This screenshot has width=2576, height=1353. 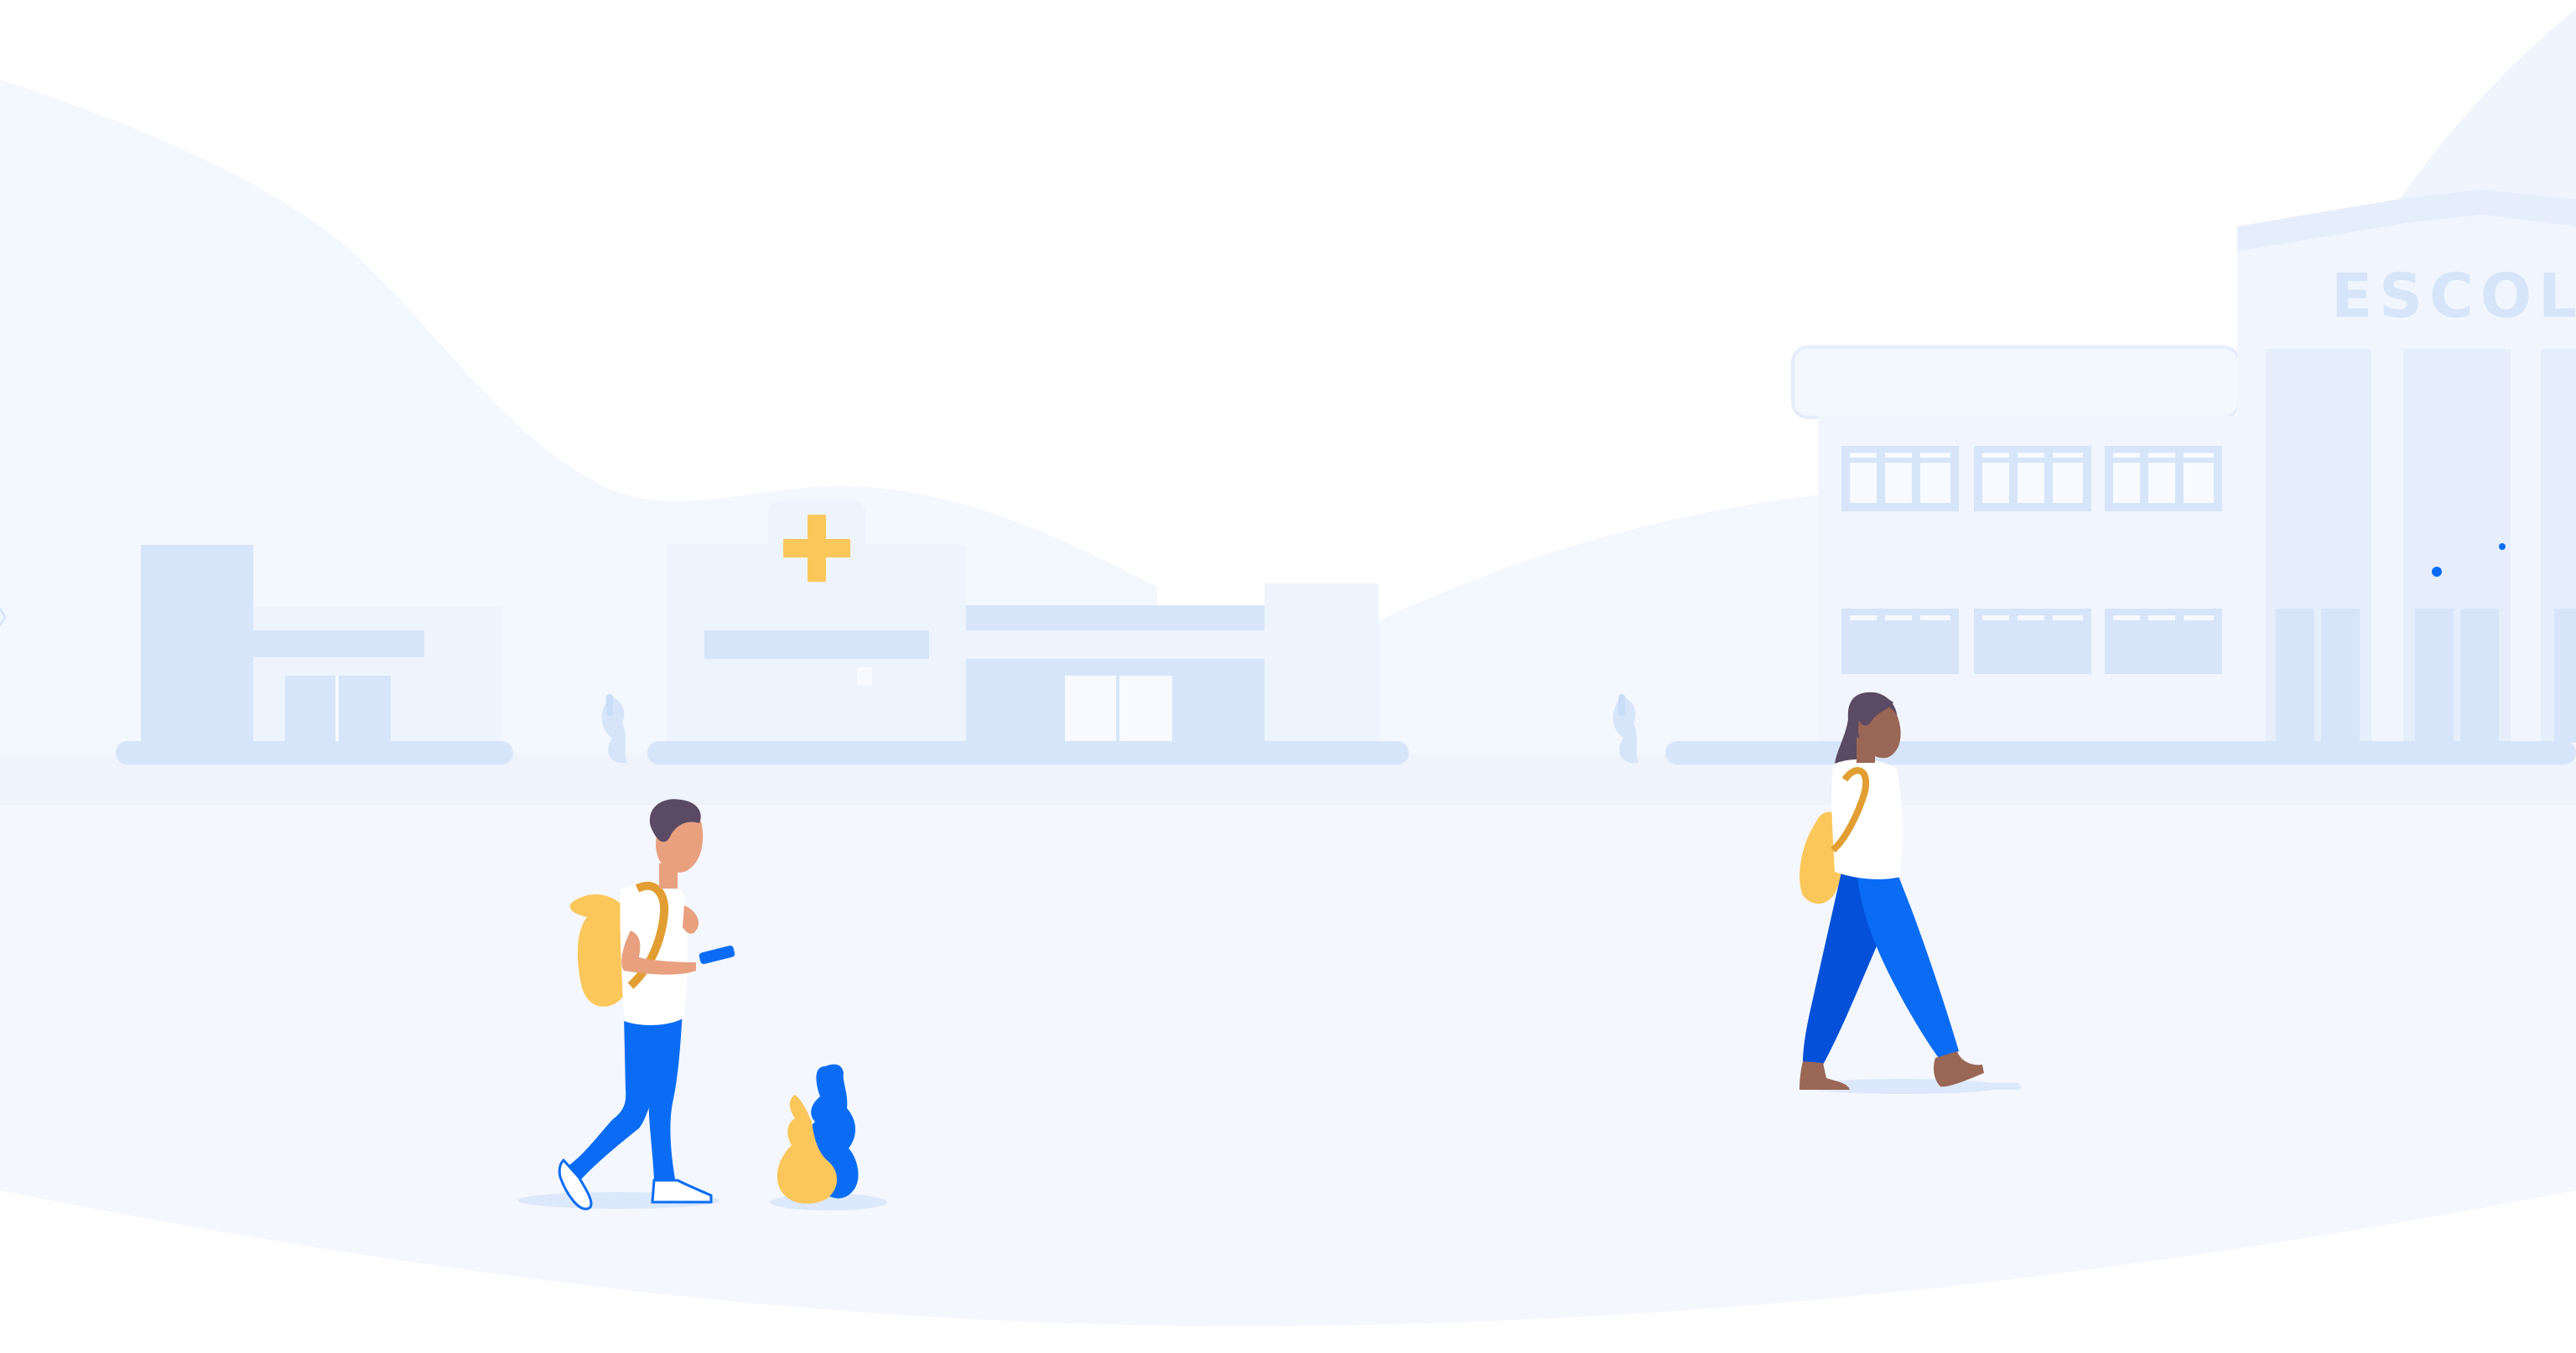 What do you see at coordinates (2031, 478) in the screenshot?
I see `school-windows-upper` at bounding box center [2031, 478].